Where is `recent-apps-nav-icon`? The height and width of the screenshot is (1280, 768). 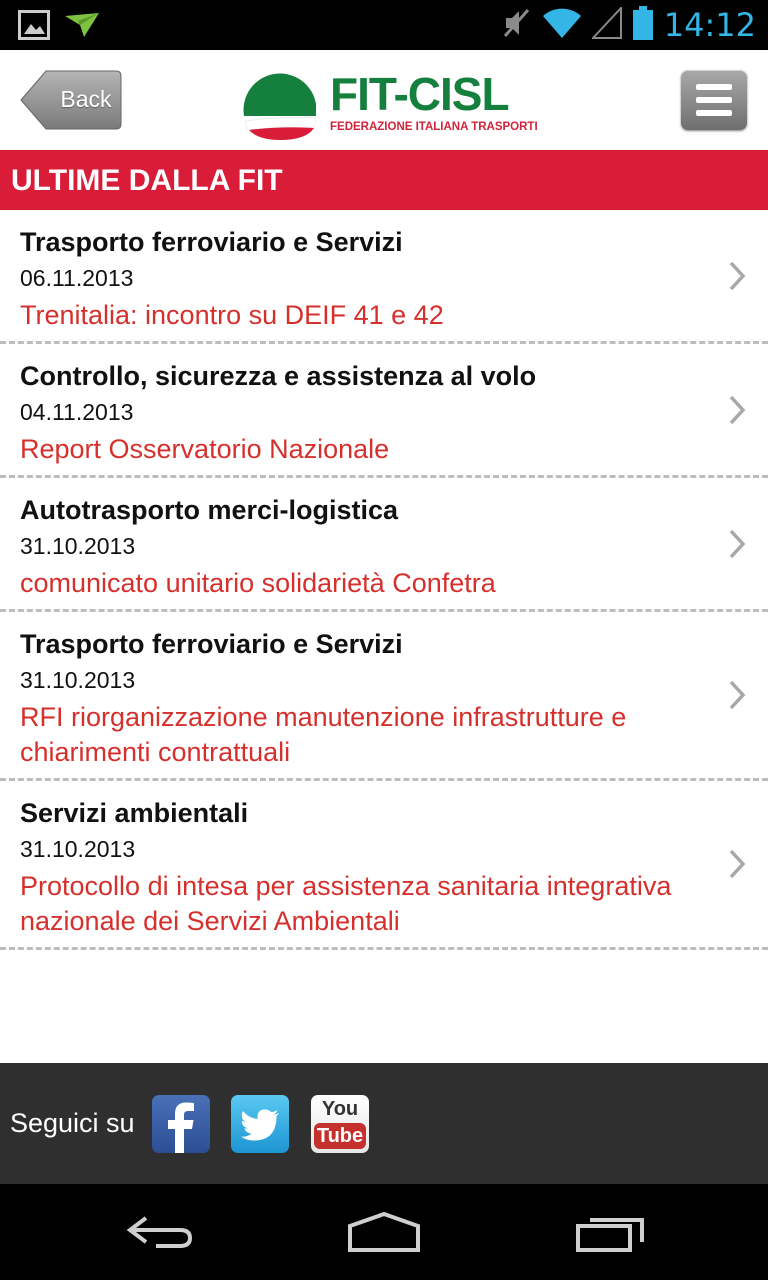
recent-apps-nav-icon is located at coordinates (610, 1232).